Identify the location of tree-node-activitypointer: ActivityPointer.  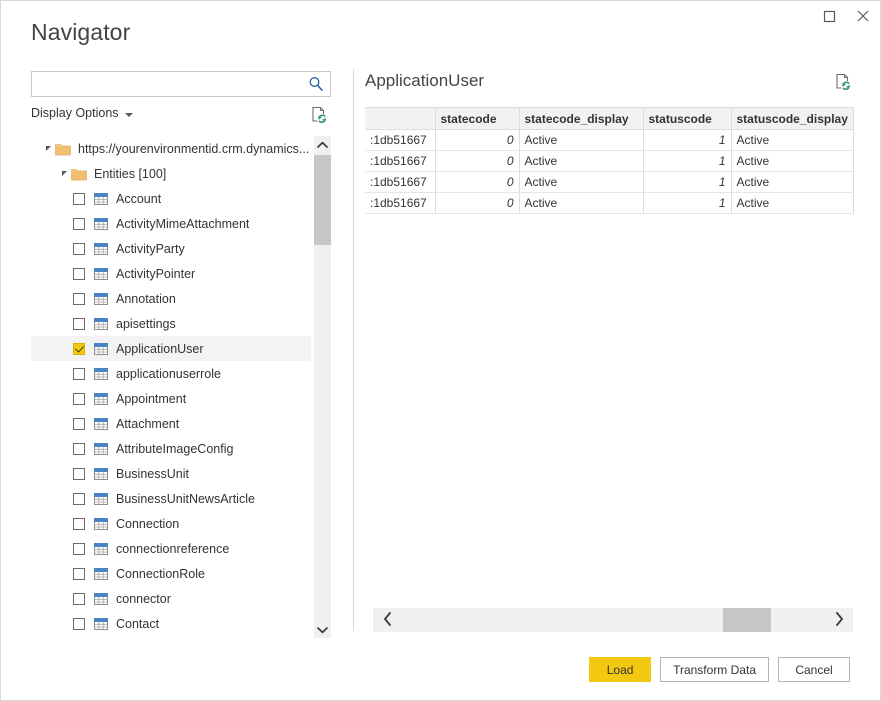
(171, 273).